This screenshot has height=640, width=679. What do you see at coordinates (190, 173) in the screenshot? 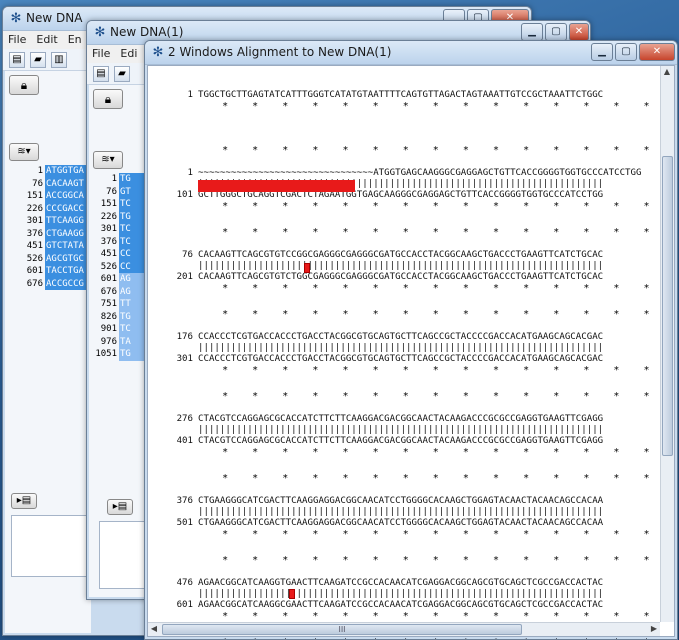
I see `line-number: 1` at bounding box center [190, 173].